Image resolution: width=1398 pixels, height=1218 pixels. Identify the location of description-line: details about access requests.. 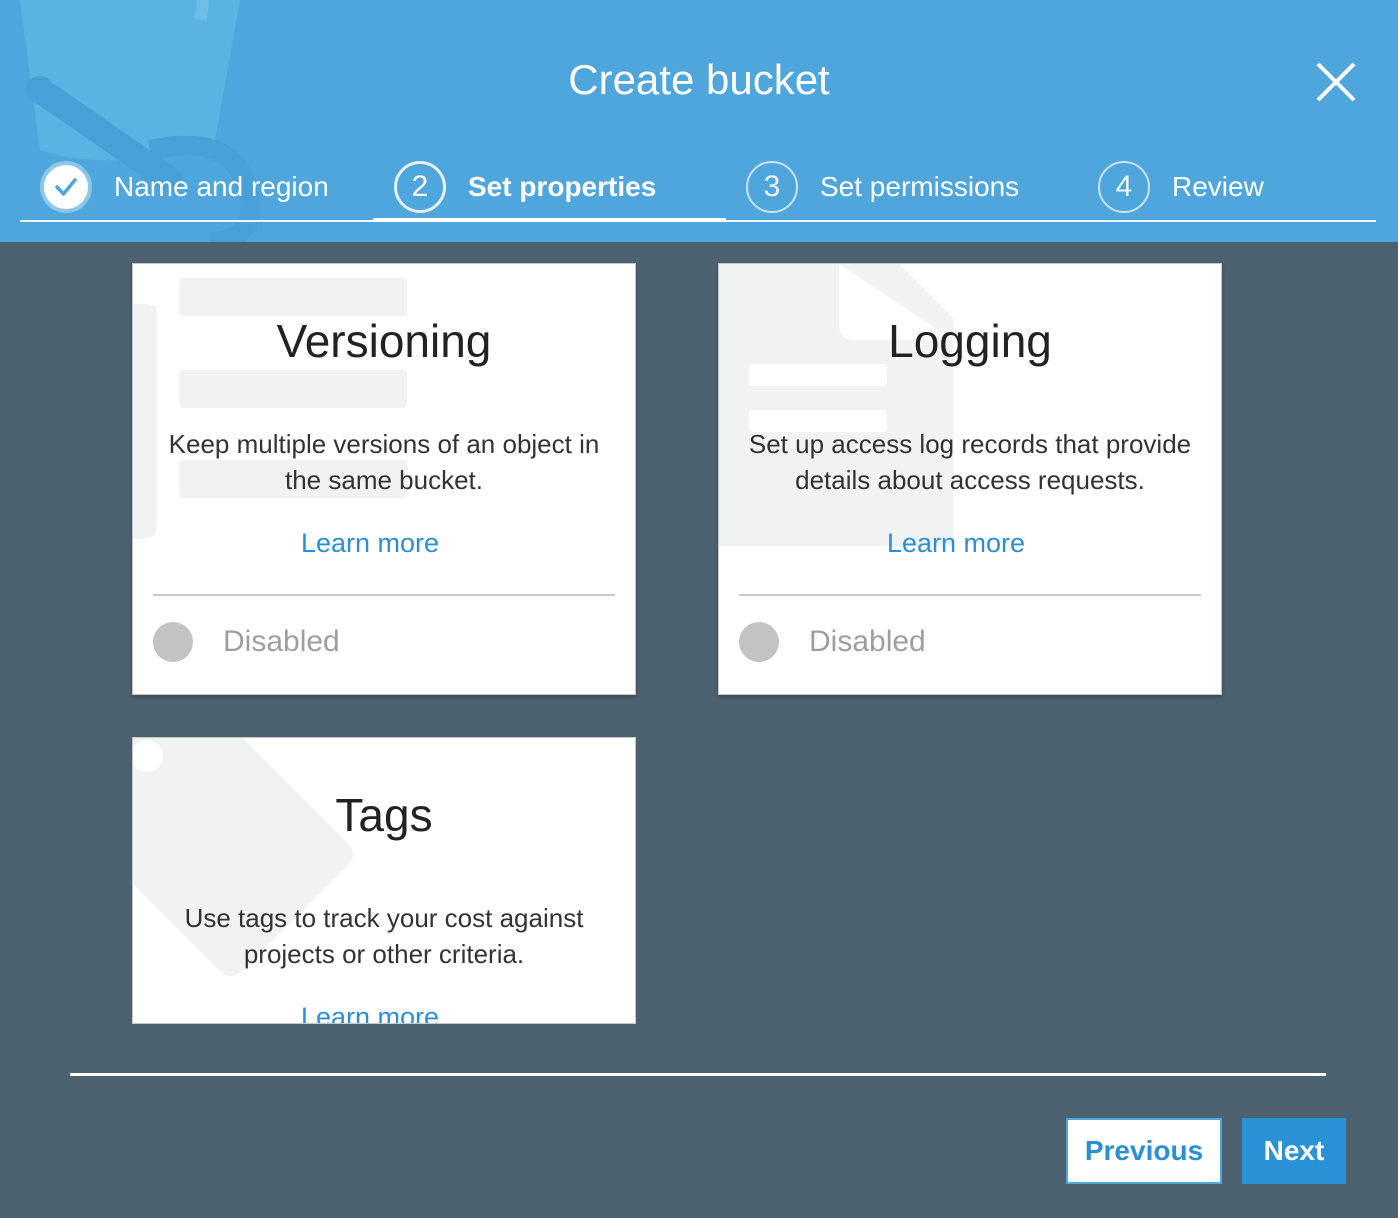
(970, 480).